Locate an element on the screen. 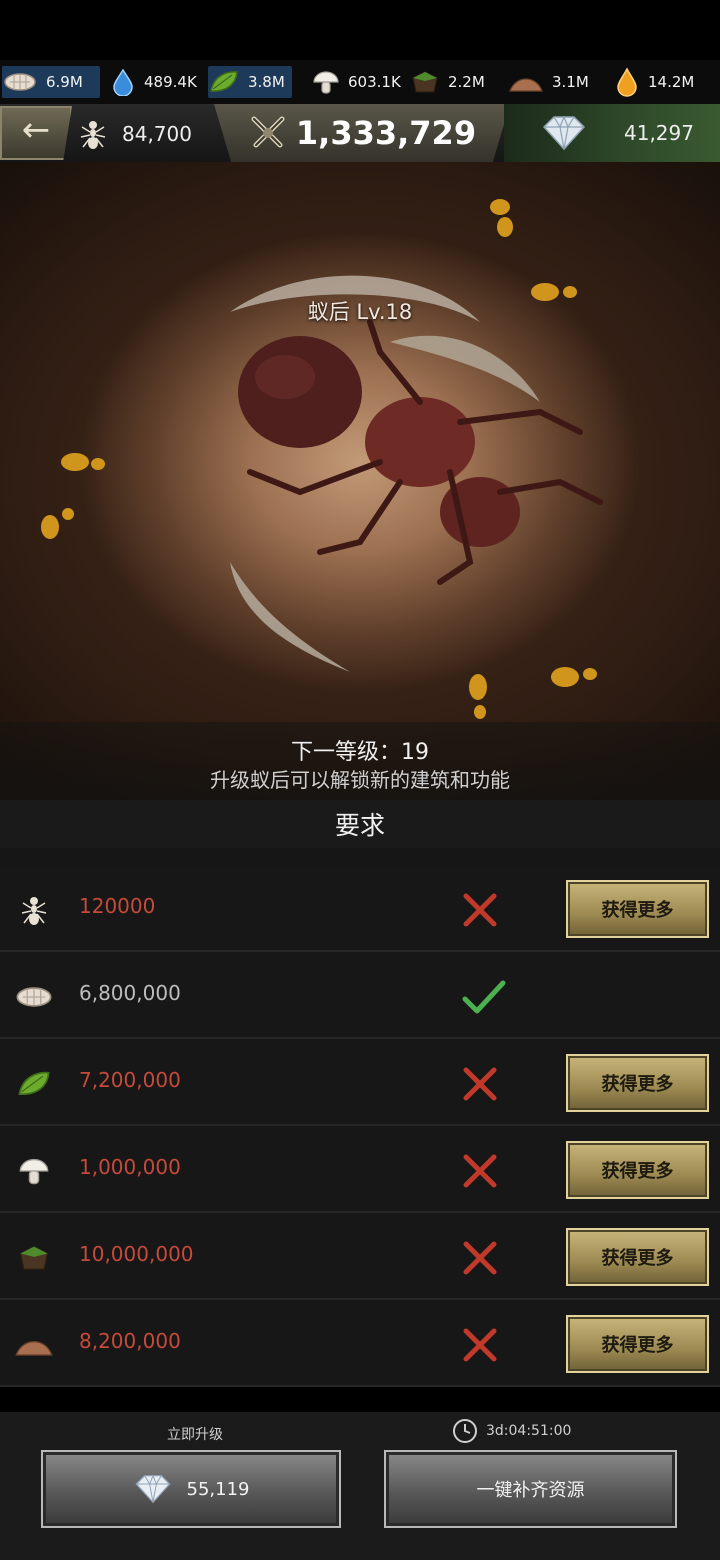 Image resolution: width=720 pixels, height=1560 pixels. requirement-amount: 120000 is located at coordinates (117, 906).